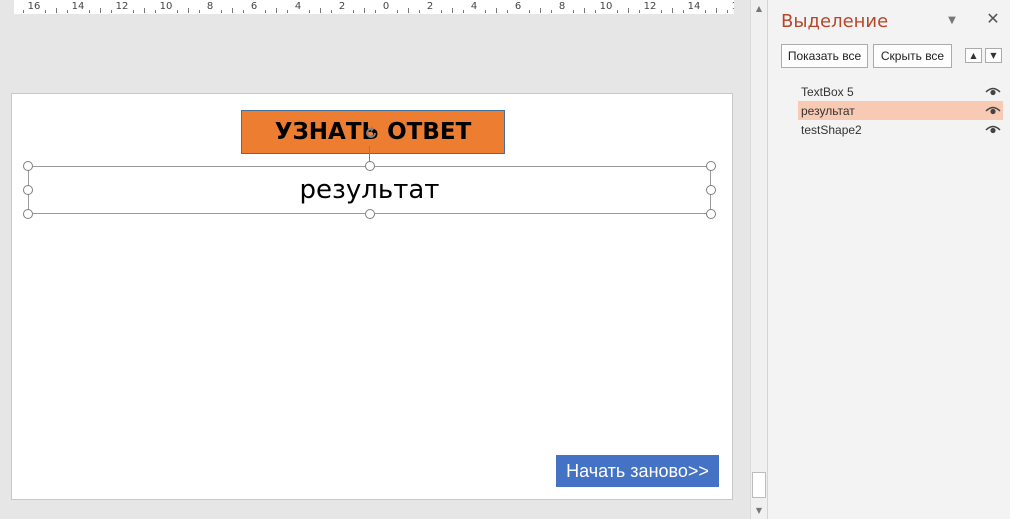 The image size is (1010, 519). Describe the element at coordinates (831, 129) in the screenshot. I see `list-item-label: testShape2` at that location.